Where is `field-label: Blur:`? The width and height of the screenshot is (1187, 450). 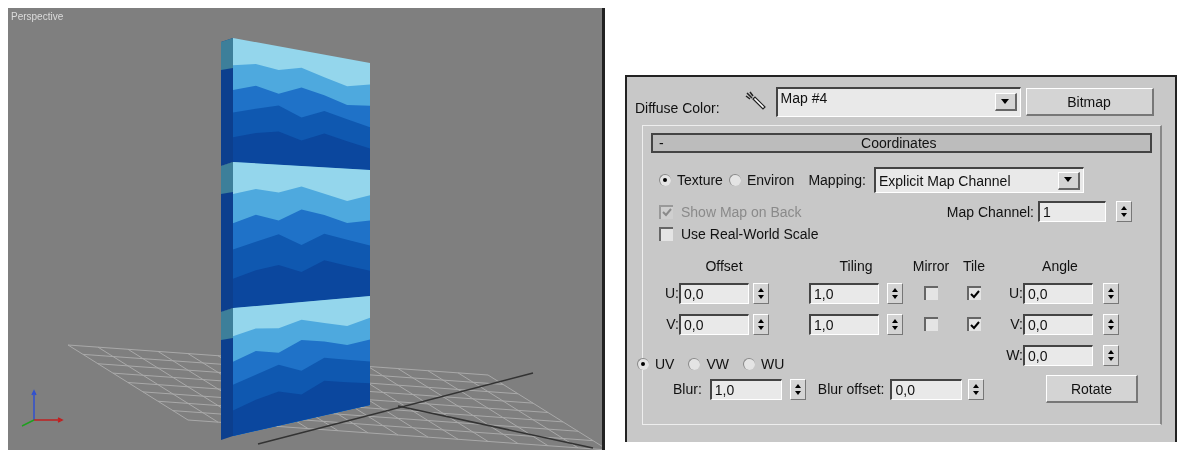 field-label: Blur: is located at coordinates (687, 389).